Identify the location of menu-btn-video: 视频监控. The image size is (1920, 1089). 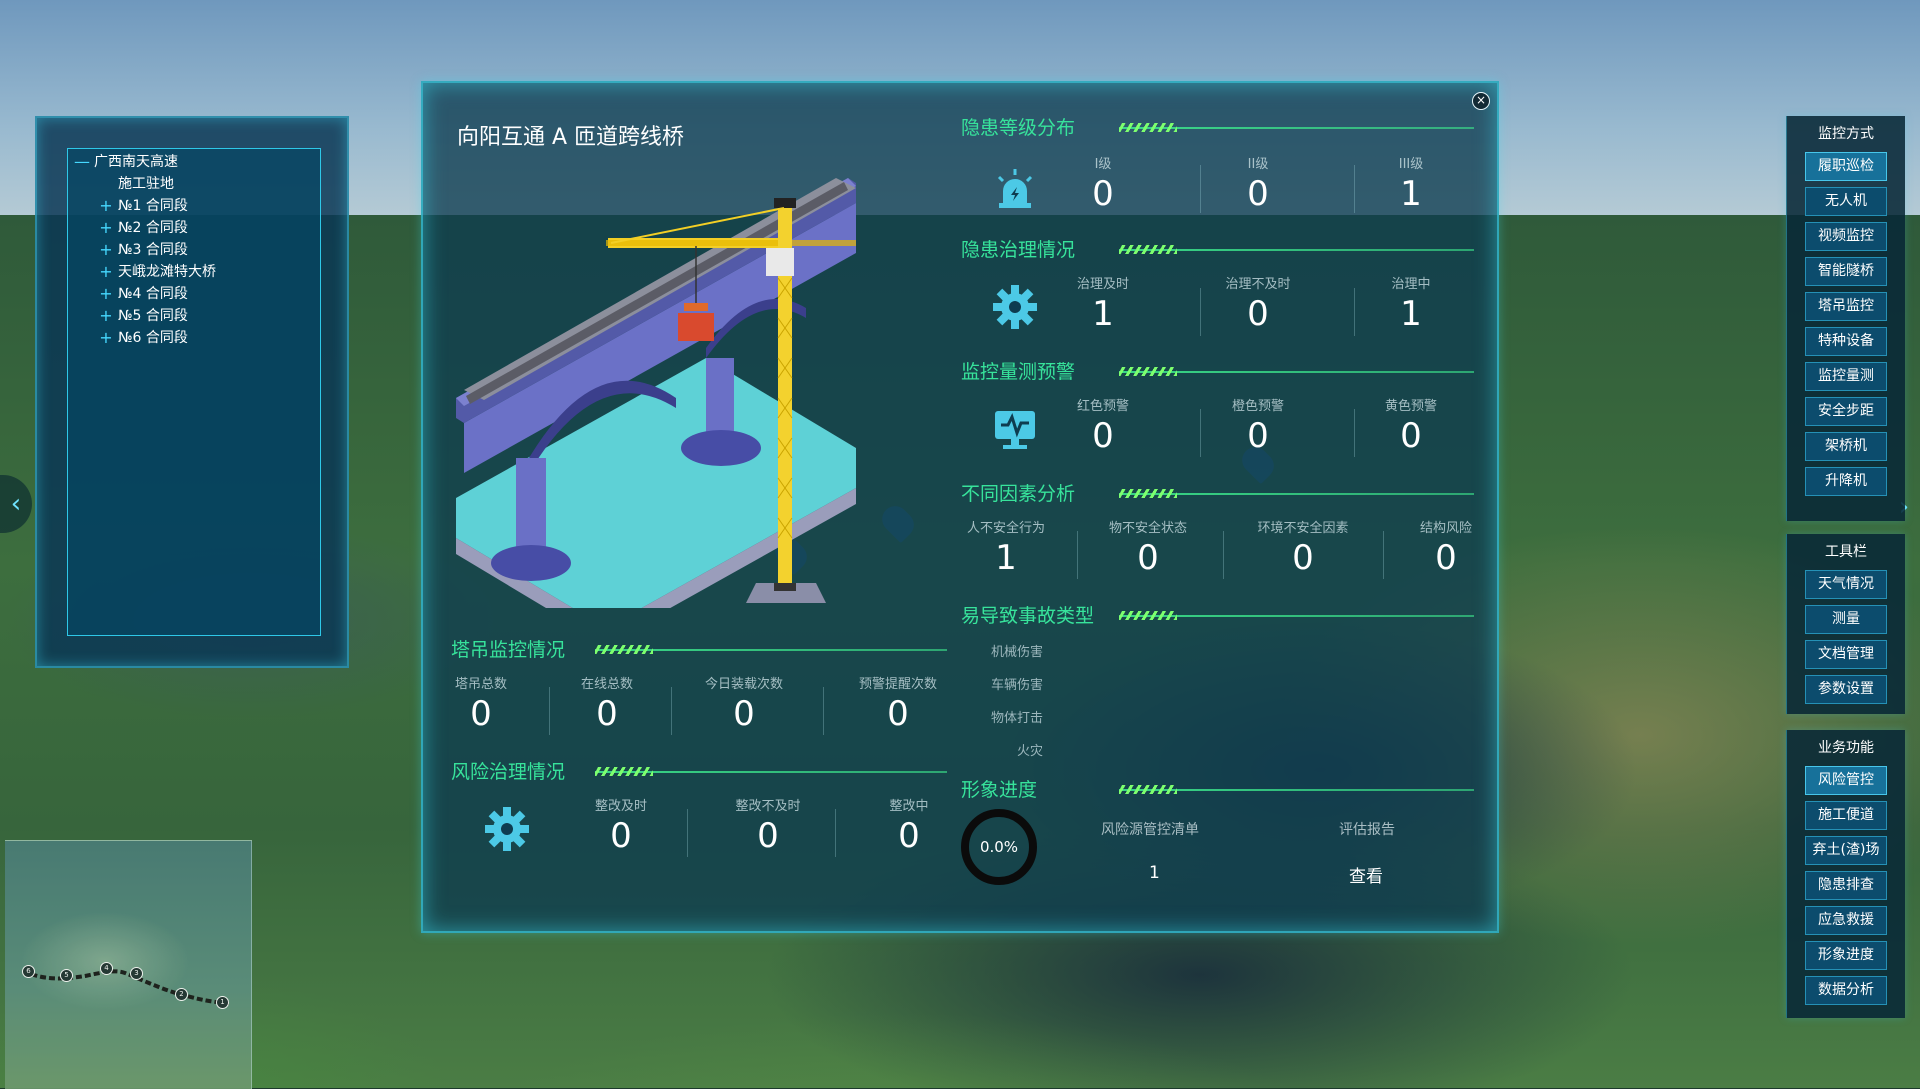
(1846, 236).